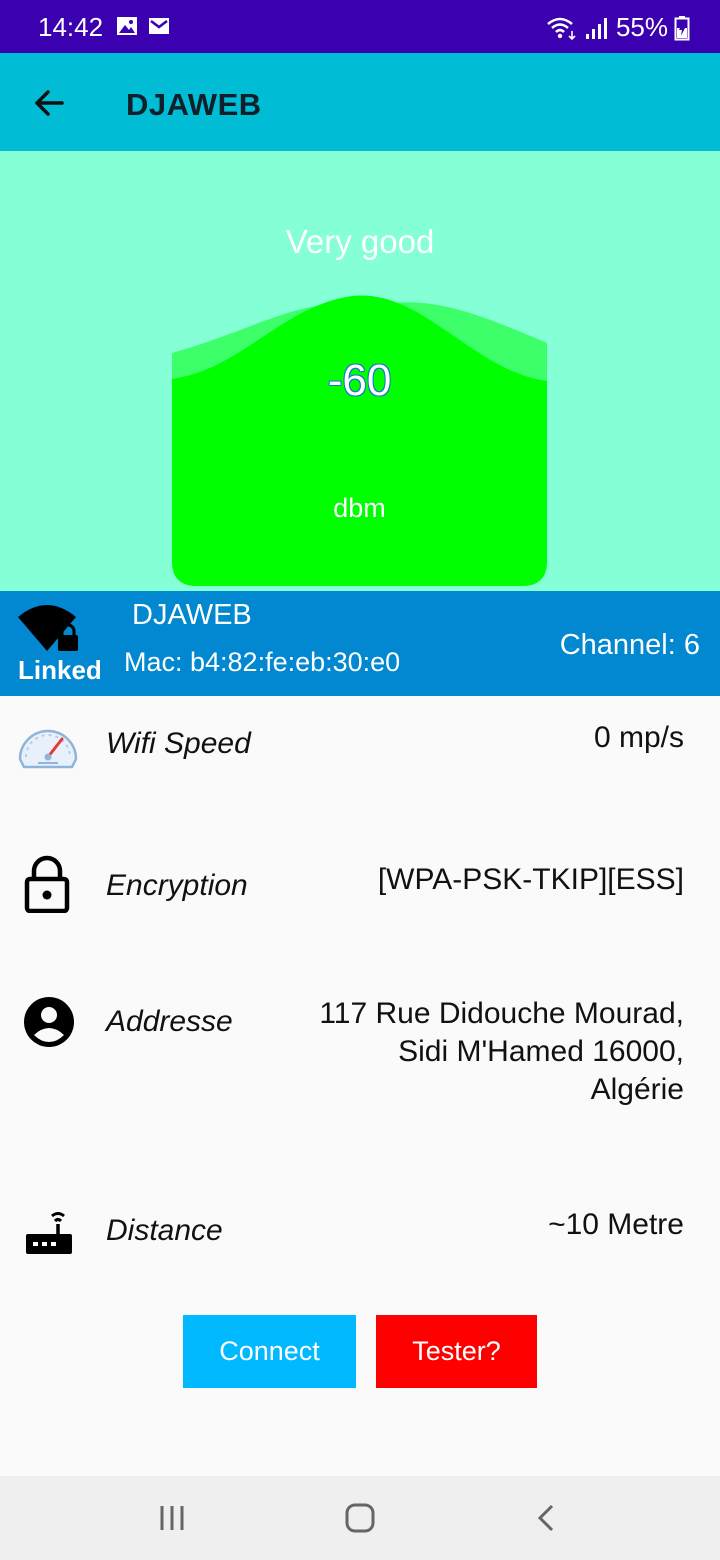 Image resolution: width=720 pixels, height=1560 pixels. Describe the element at coordinates (177, 885) in the screenshot. I see `encryption-label: Encryption` at that location.